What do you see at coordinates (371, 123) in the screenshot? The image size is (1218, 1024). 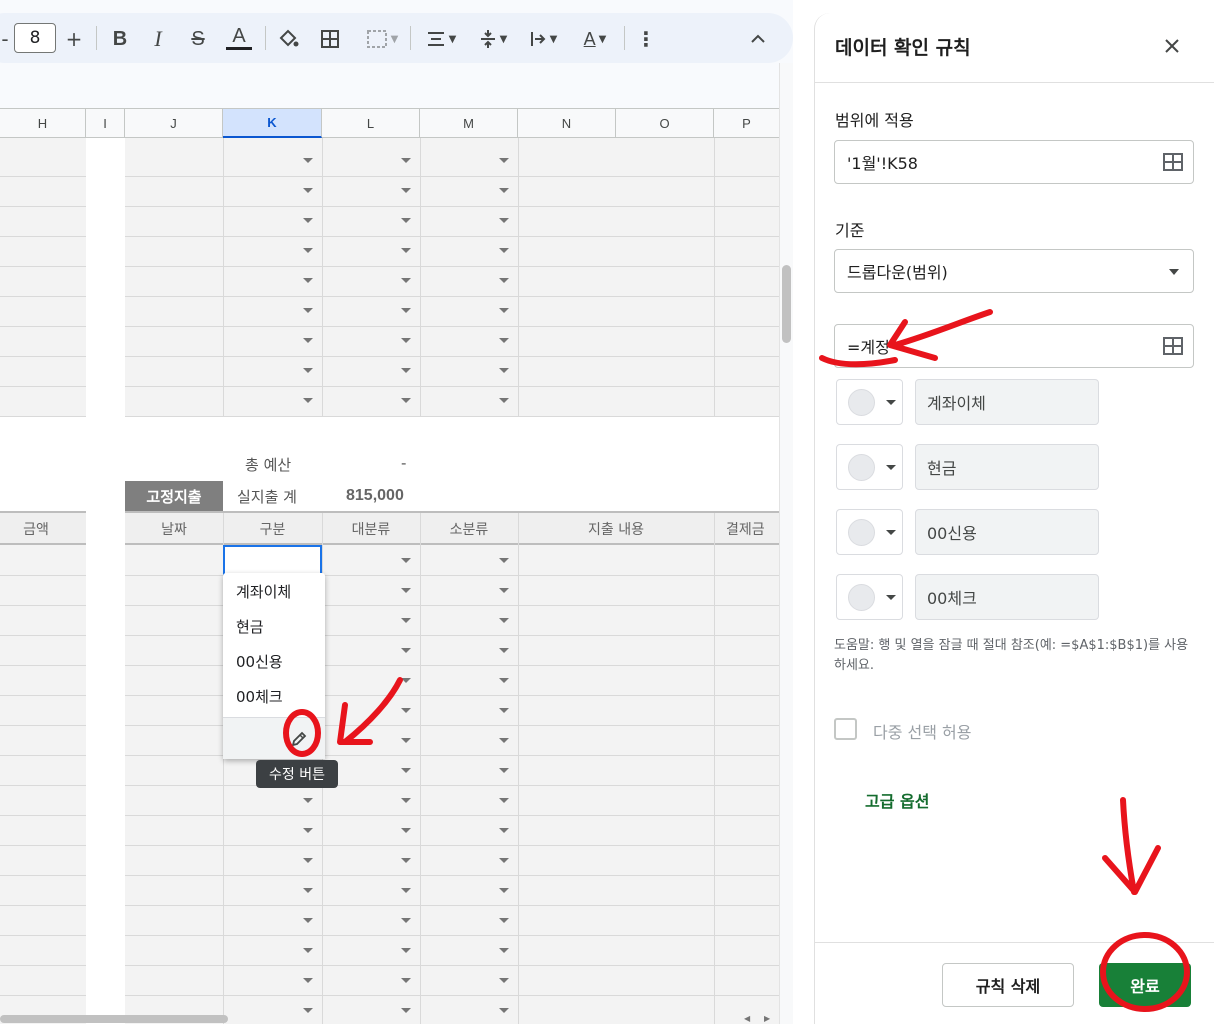 I see `column-header-l: L` at bounding box center [371, 123].